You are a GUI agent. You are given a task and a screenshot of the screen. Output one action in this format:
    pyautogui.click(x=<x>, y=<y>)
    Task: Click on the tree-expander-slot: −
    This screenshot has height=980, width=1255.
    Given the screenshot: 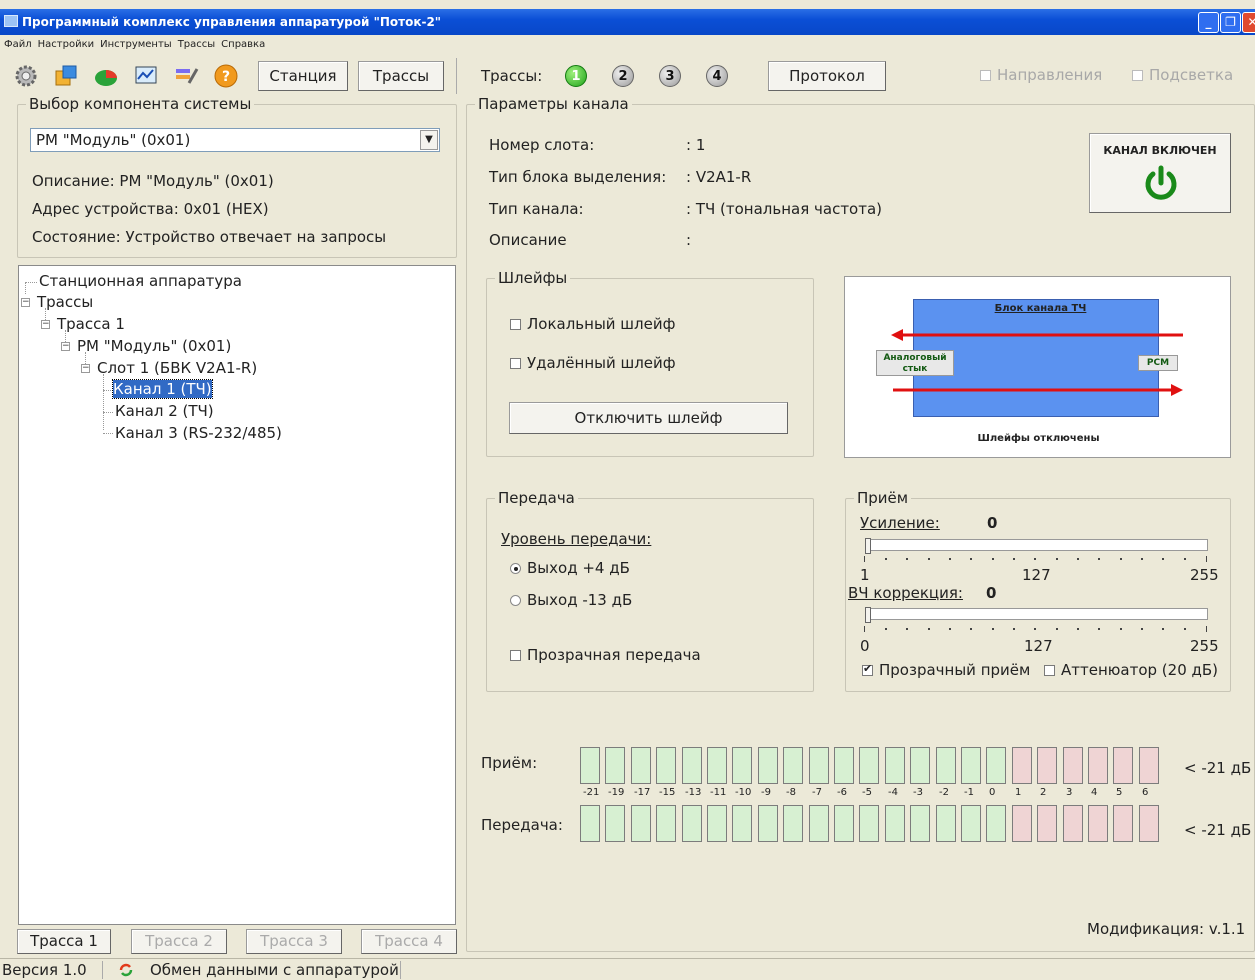 What is the action you would take?
    pyautogui.click(x=85, y=368)
    